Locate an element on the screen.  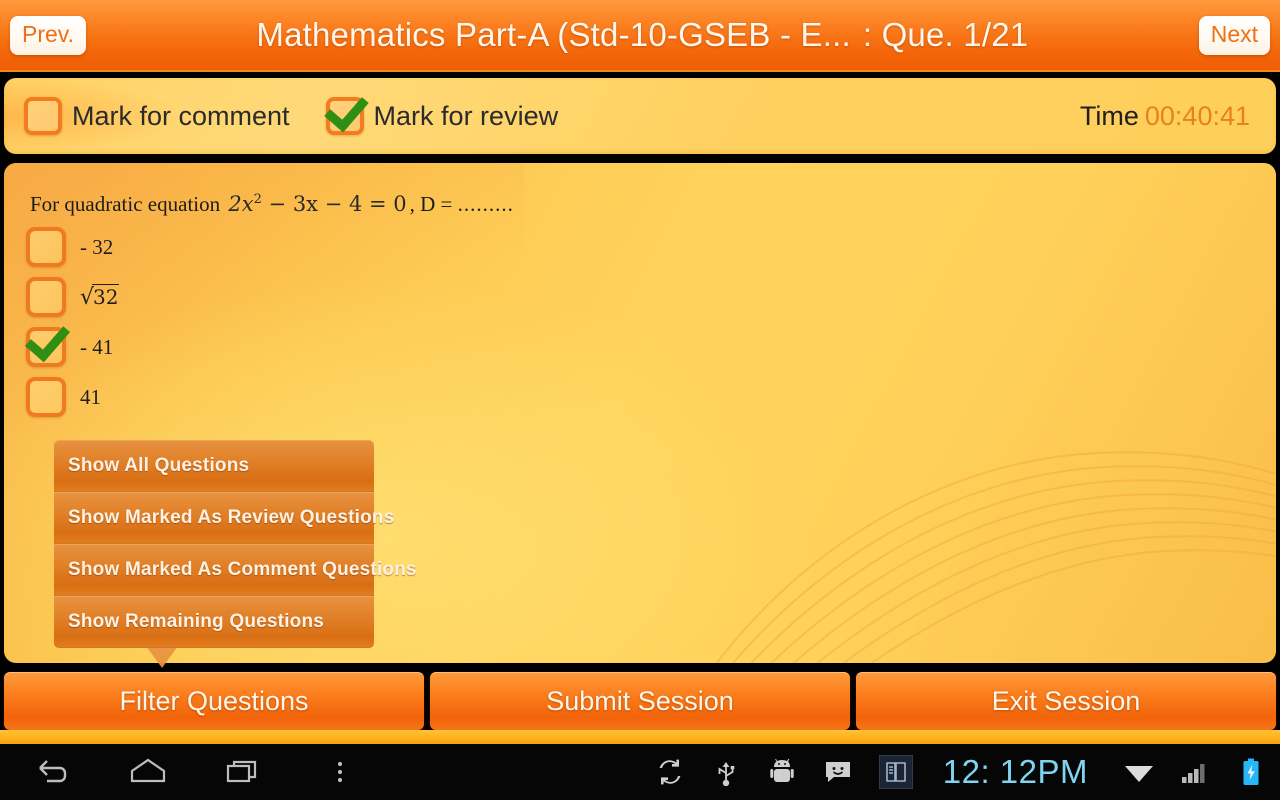
usb-icon is located at coordinates (726, 772).